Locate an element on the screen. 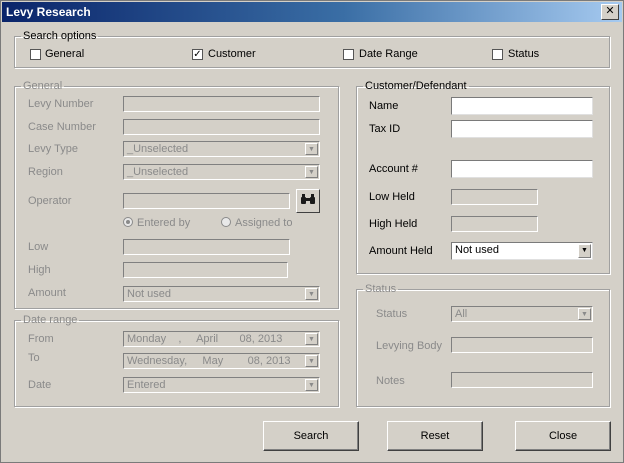 The height and width of the screenshot is (463, 624). high-label: High is located at coordinates (39, 270).